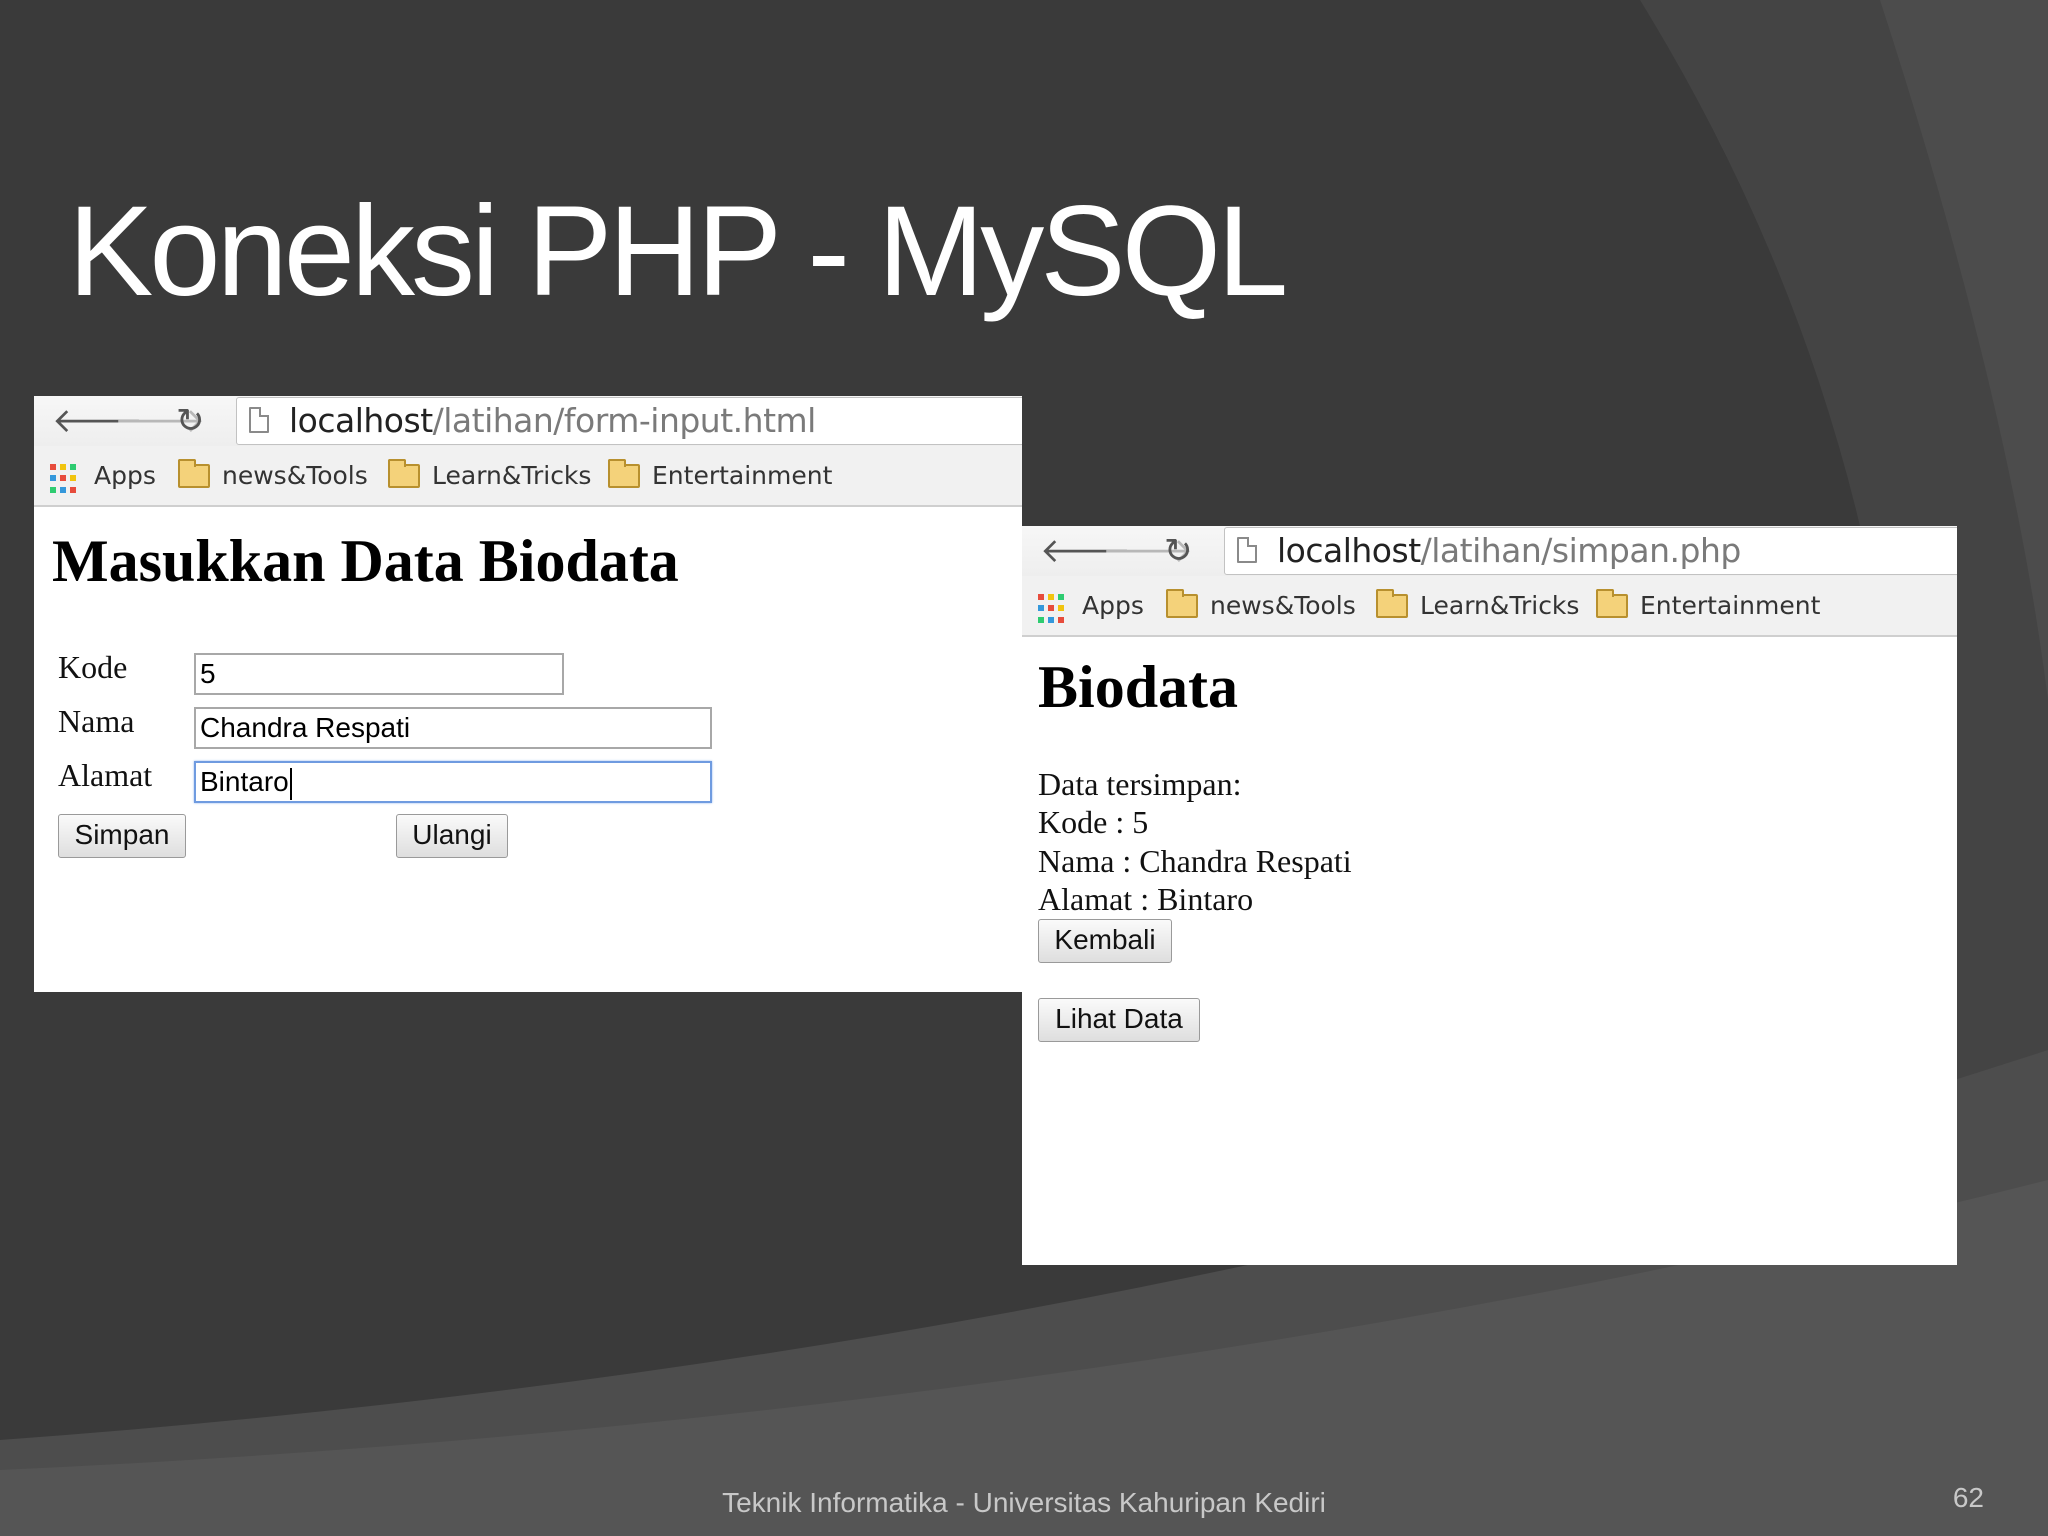  What do you see at coordinates (1509, 551) in the screenshot?
I see `url-text: localhost/latihan/simpan.php` at bounding box center [1509, 551].